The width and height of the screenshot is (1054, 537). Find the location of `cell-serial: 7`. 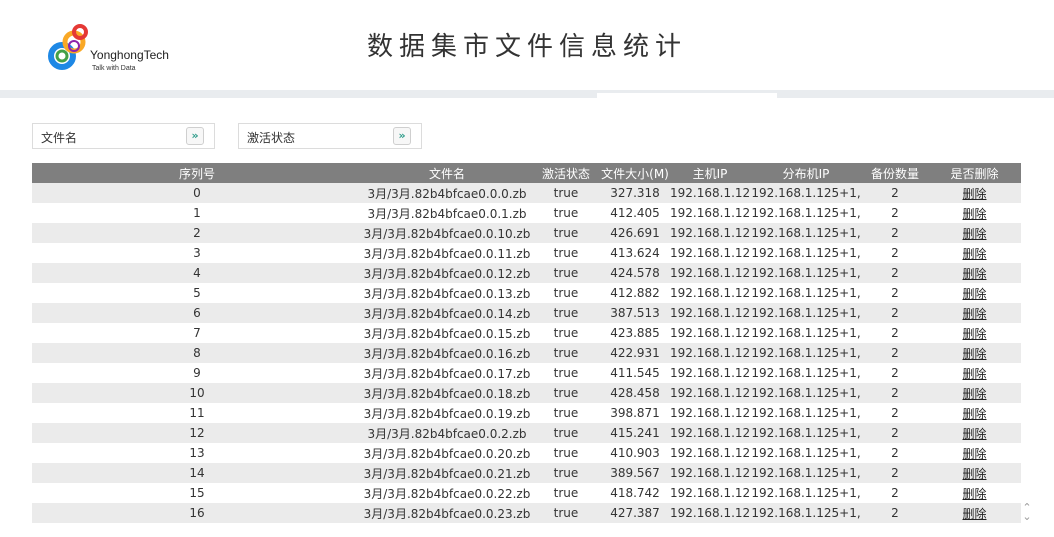

cell-serial: 7 is located at coordinates (197, 333).